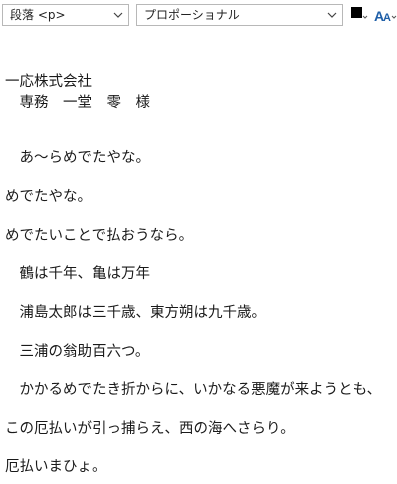 This screenshot has height=484, width=397. What do you see at coordinates (192, 15) in the screenshot?
I see `font-family-value: プロポーショナル` at bounding box center [192, 15].